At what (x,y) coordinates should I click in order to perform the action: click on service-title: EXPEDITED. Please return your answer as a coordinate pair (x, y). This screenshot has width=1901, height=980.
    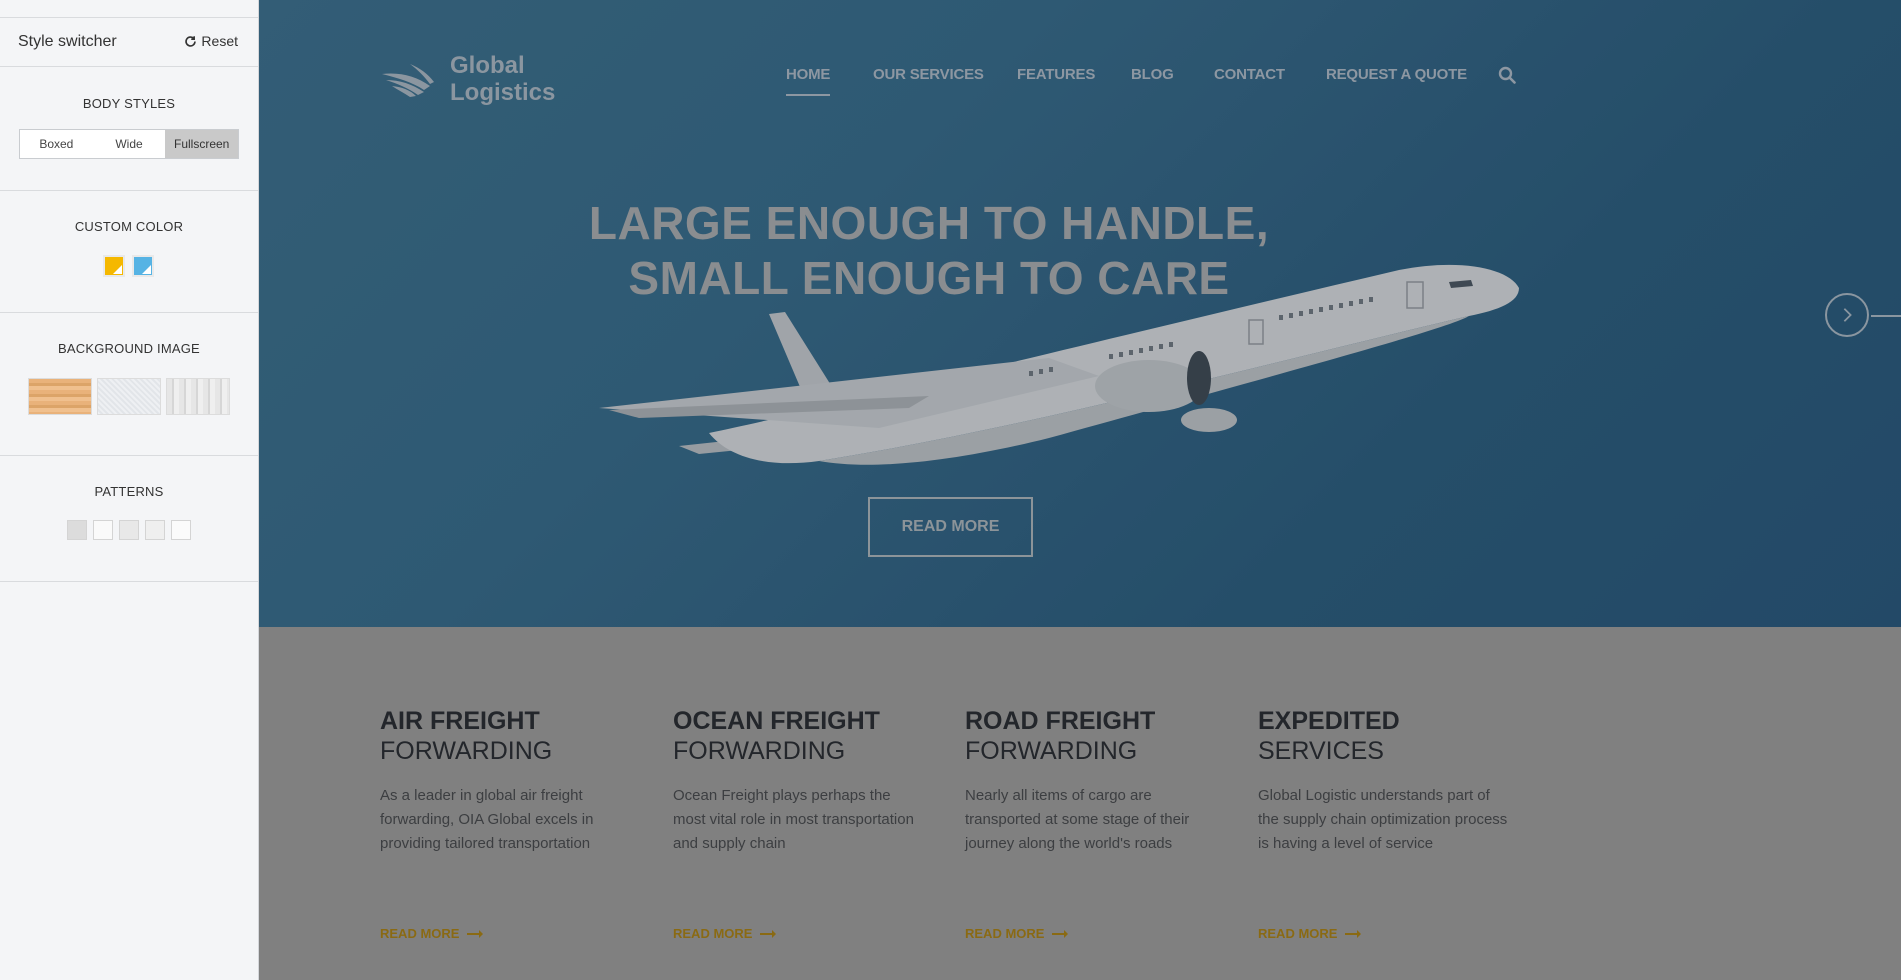
    Looking at the image, I should click on (1329, 721).